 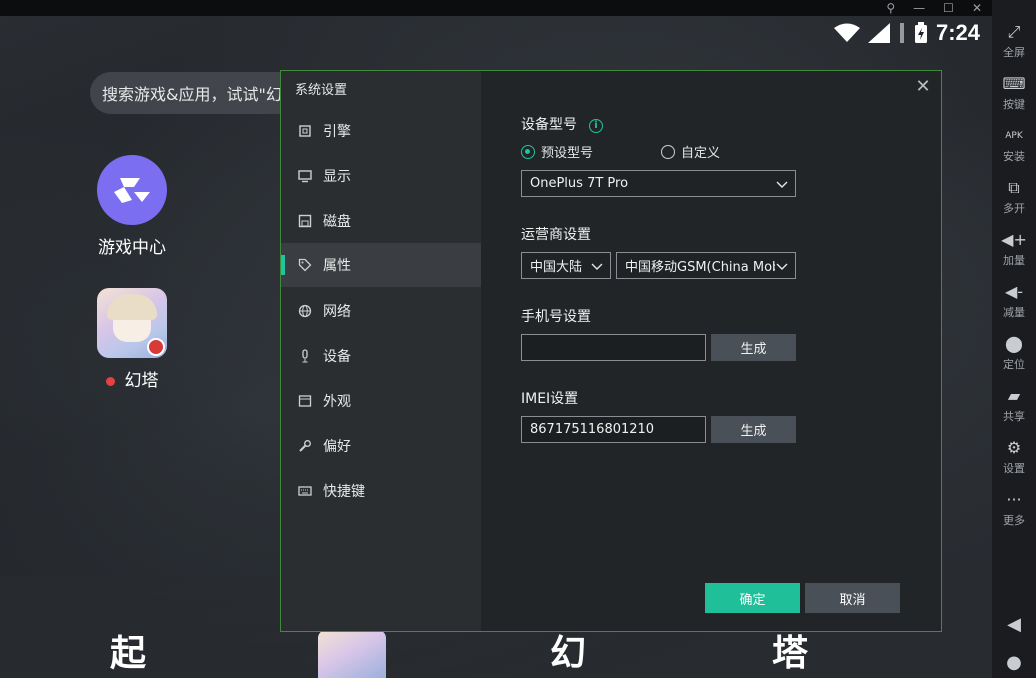 What do you see at coordinates (305, 356) in the screenshot?
I see `microphone-icon` at bounding box center [305, 356].